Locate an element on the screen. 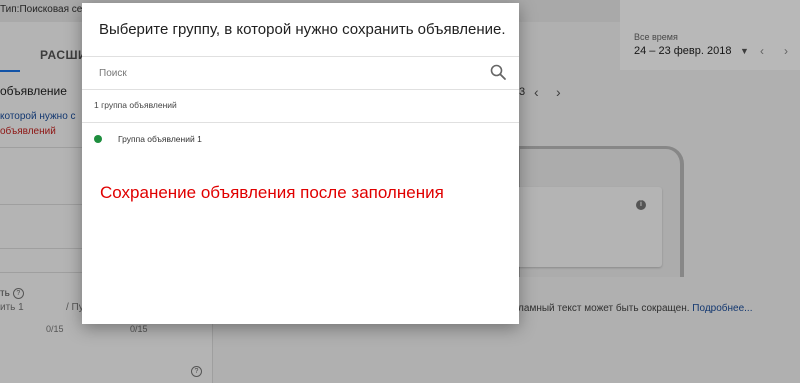 This screenshot has height=383, width=800. group-count: 1 группа объявлений is located at coordinates (135, 105).